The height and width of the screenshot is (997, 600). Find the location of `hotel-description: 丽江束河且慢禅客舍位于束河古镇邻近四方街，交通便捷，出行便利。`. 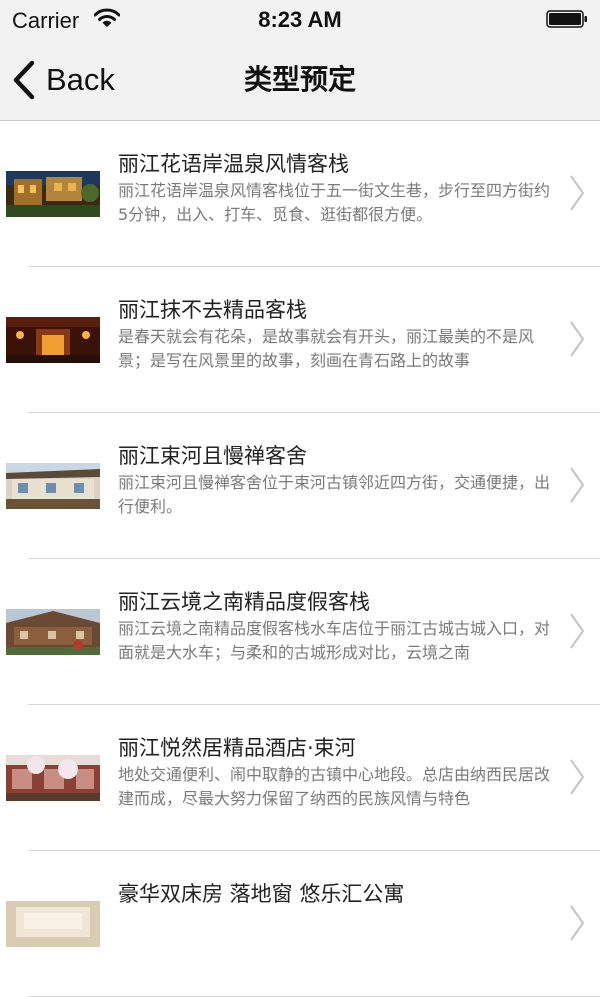

hotel-description: 丽江束河且慢禅客舍位于束河古镇邻近四方街，交通便捷，出行便利。 is located at coordinates (334, 494).